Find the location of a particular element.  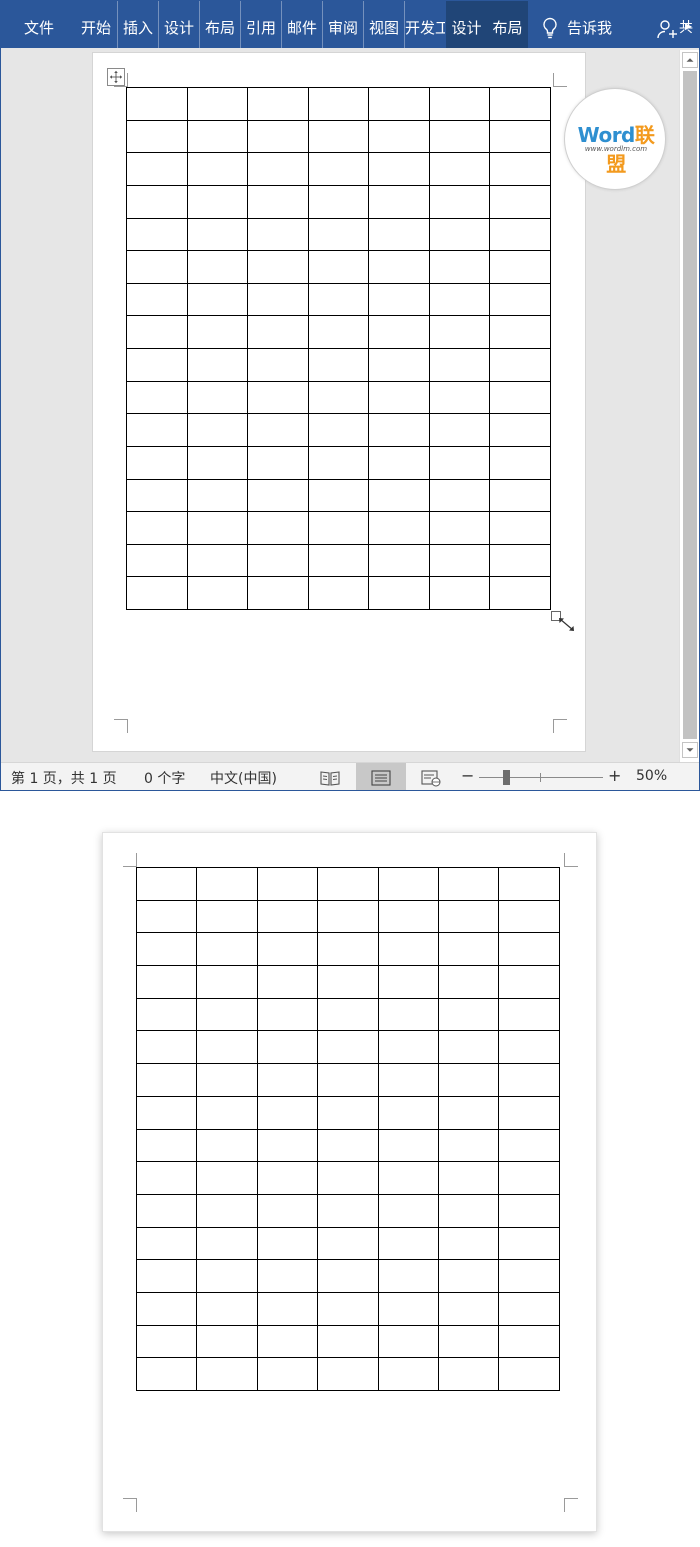

zoom-level: 50% is located at coordinates (651, 776).